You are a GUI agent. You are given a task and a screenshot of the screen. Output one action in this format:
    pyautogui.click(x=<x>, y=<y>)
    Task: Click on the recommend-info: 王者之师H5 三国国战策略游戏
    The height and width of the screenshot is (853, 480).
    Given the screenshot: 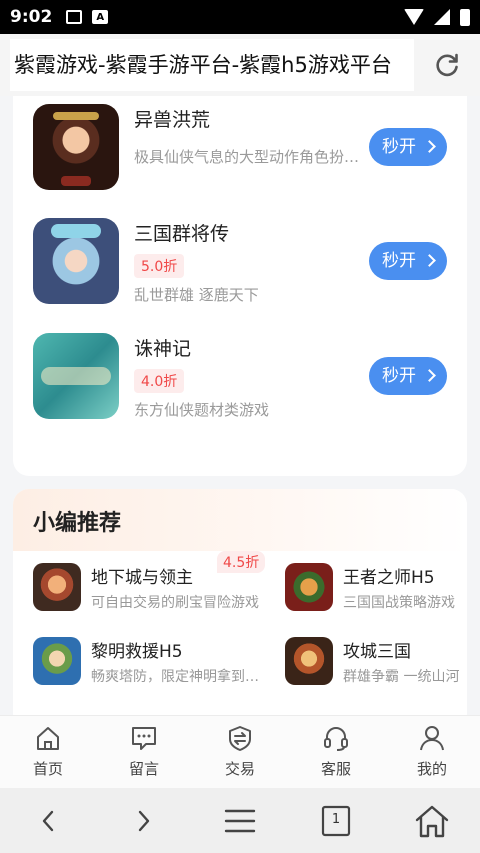 What is the action you would take?
    pyautogui.click(x=405, y=587)
    